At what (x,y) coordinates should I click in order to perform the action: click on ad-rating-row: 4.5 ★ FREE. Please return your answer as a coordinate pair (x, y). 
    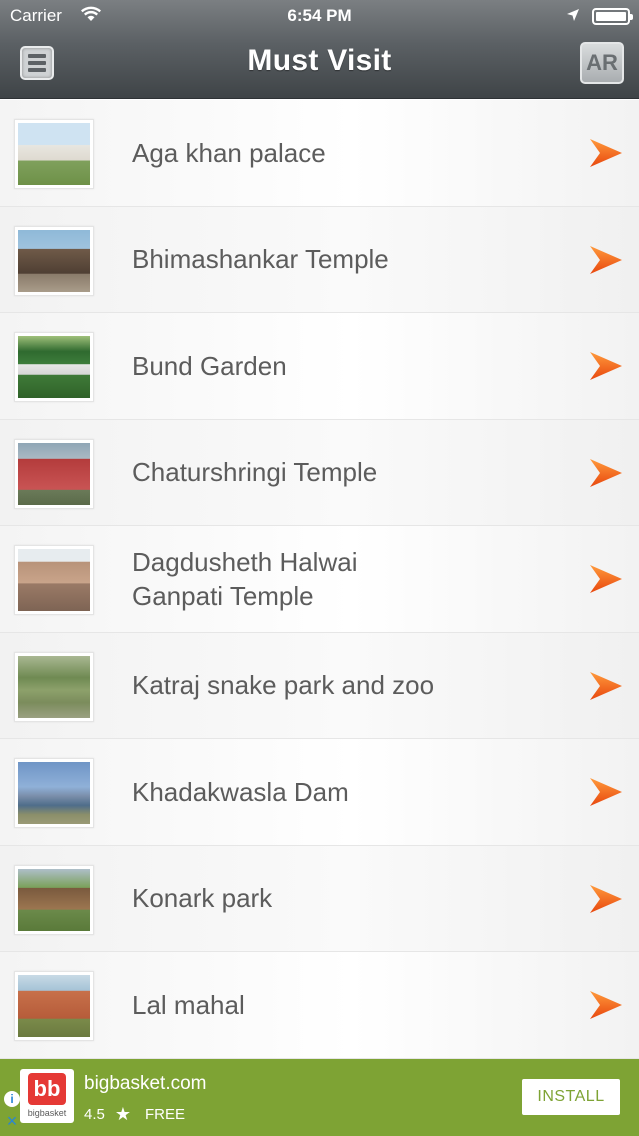
    Looking at the image, I should click on (134, 1114).